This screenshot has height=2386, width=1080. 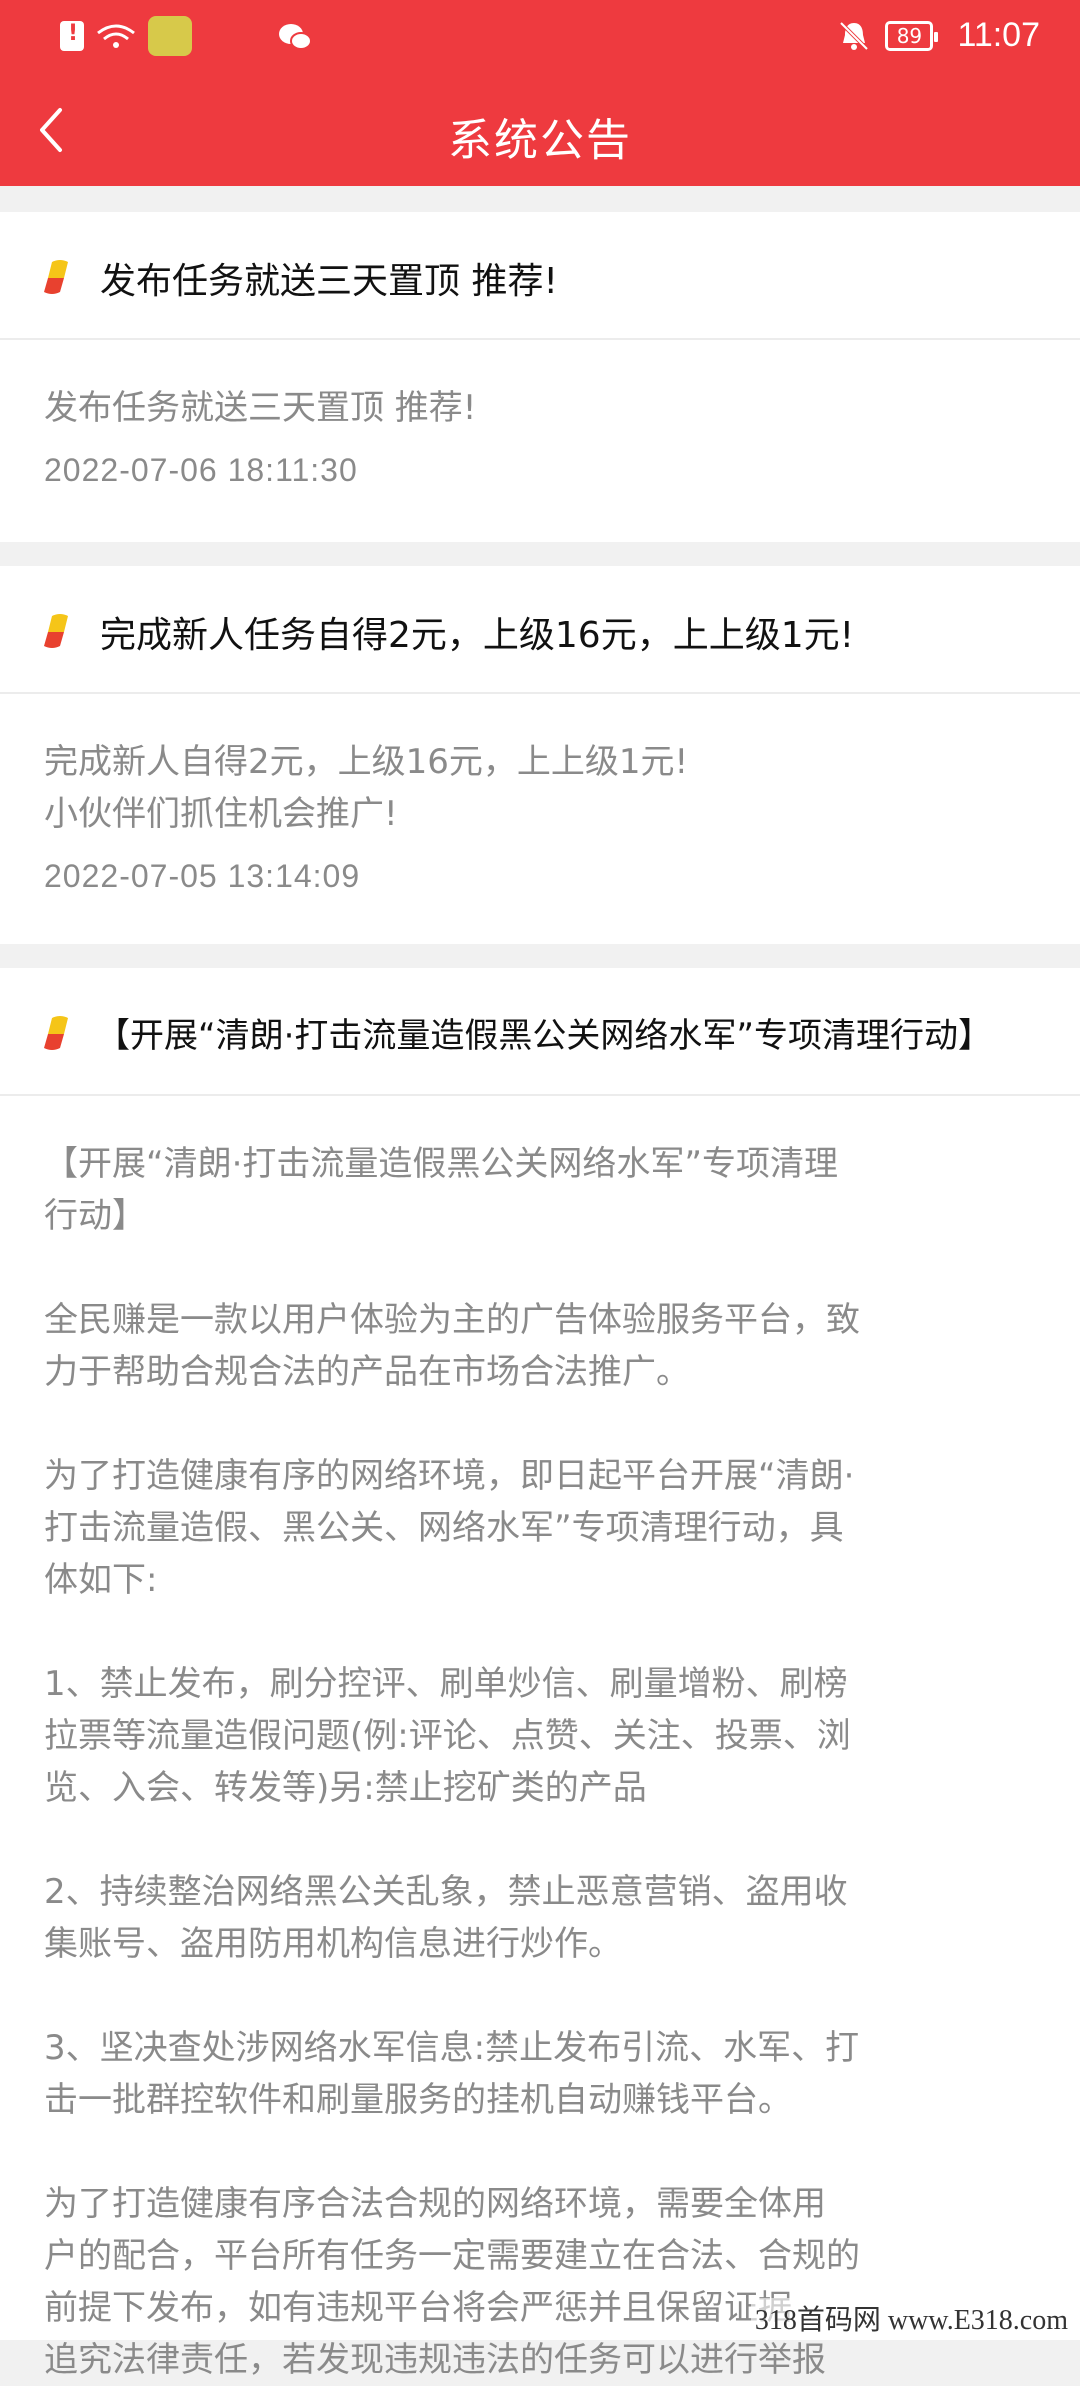 What do you see at coordinates (477, 635) in the screenshot?
I see `notice-title: 完成新人任务自得2元，上级16元，上上级1元!` at bounding box center [477, 635].